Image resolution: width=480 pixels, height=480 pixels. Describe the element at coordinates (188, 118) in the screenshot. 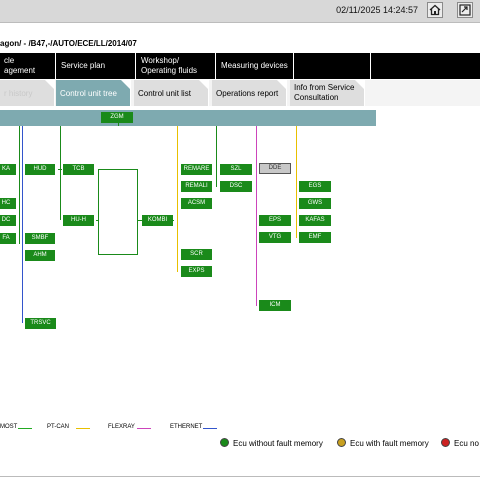

I see `gateway-bus` at that location.